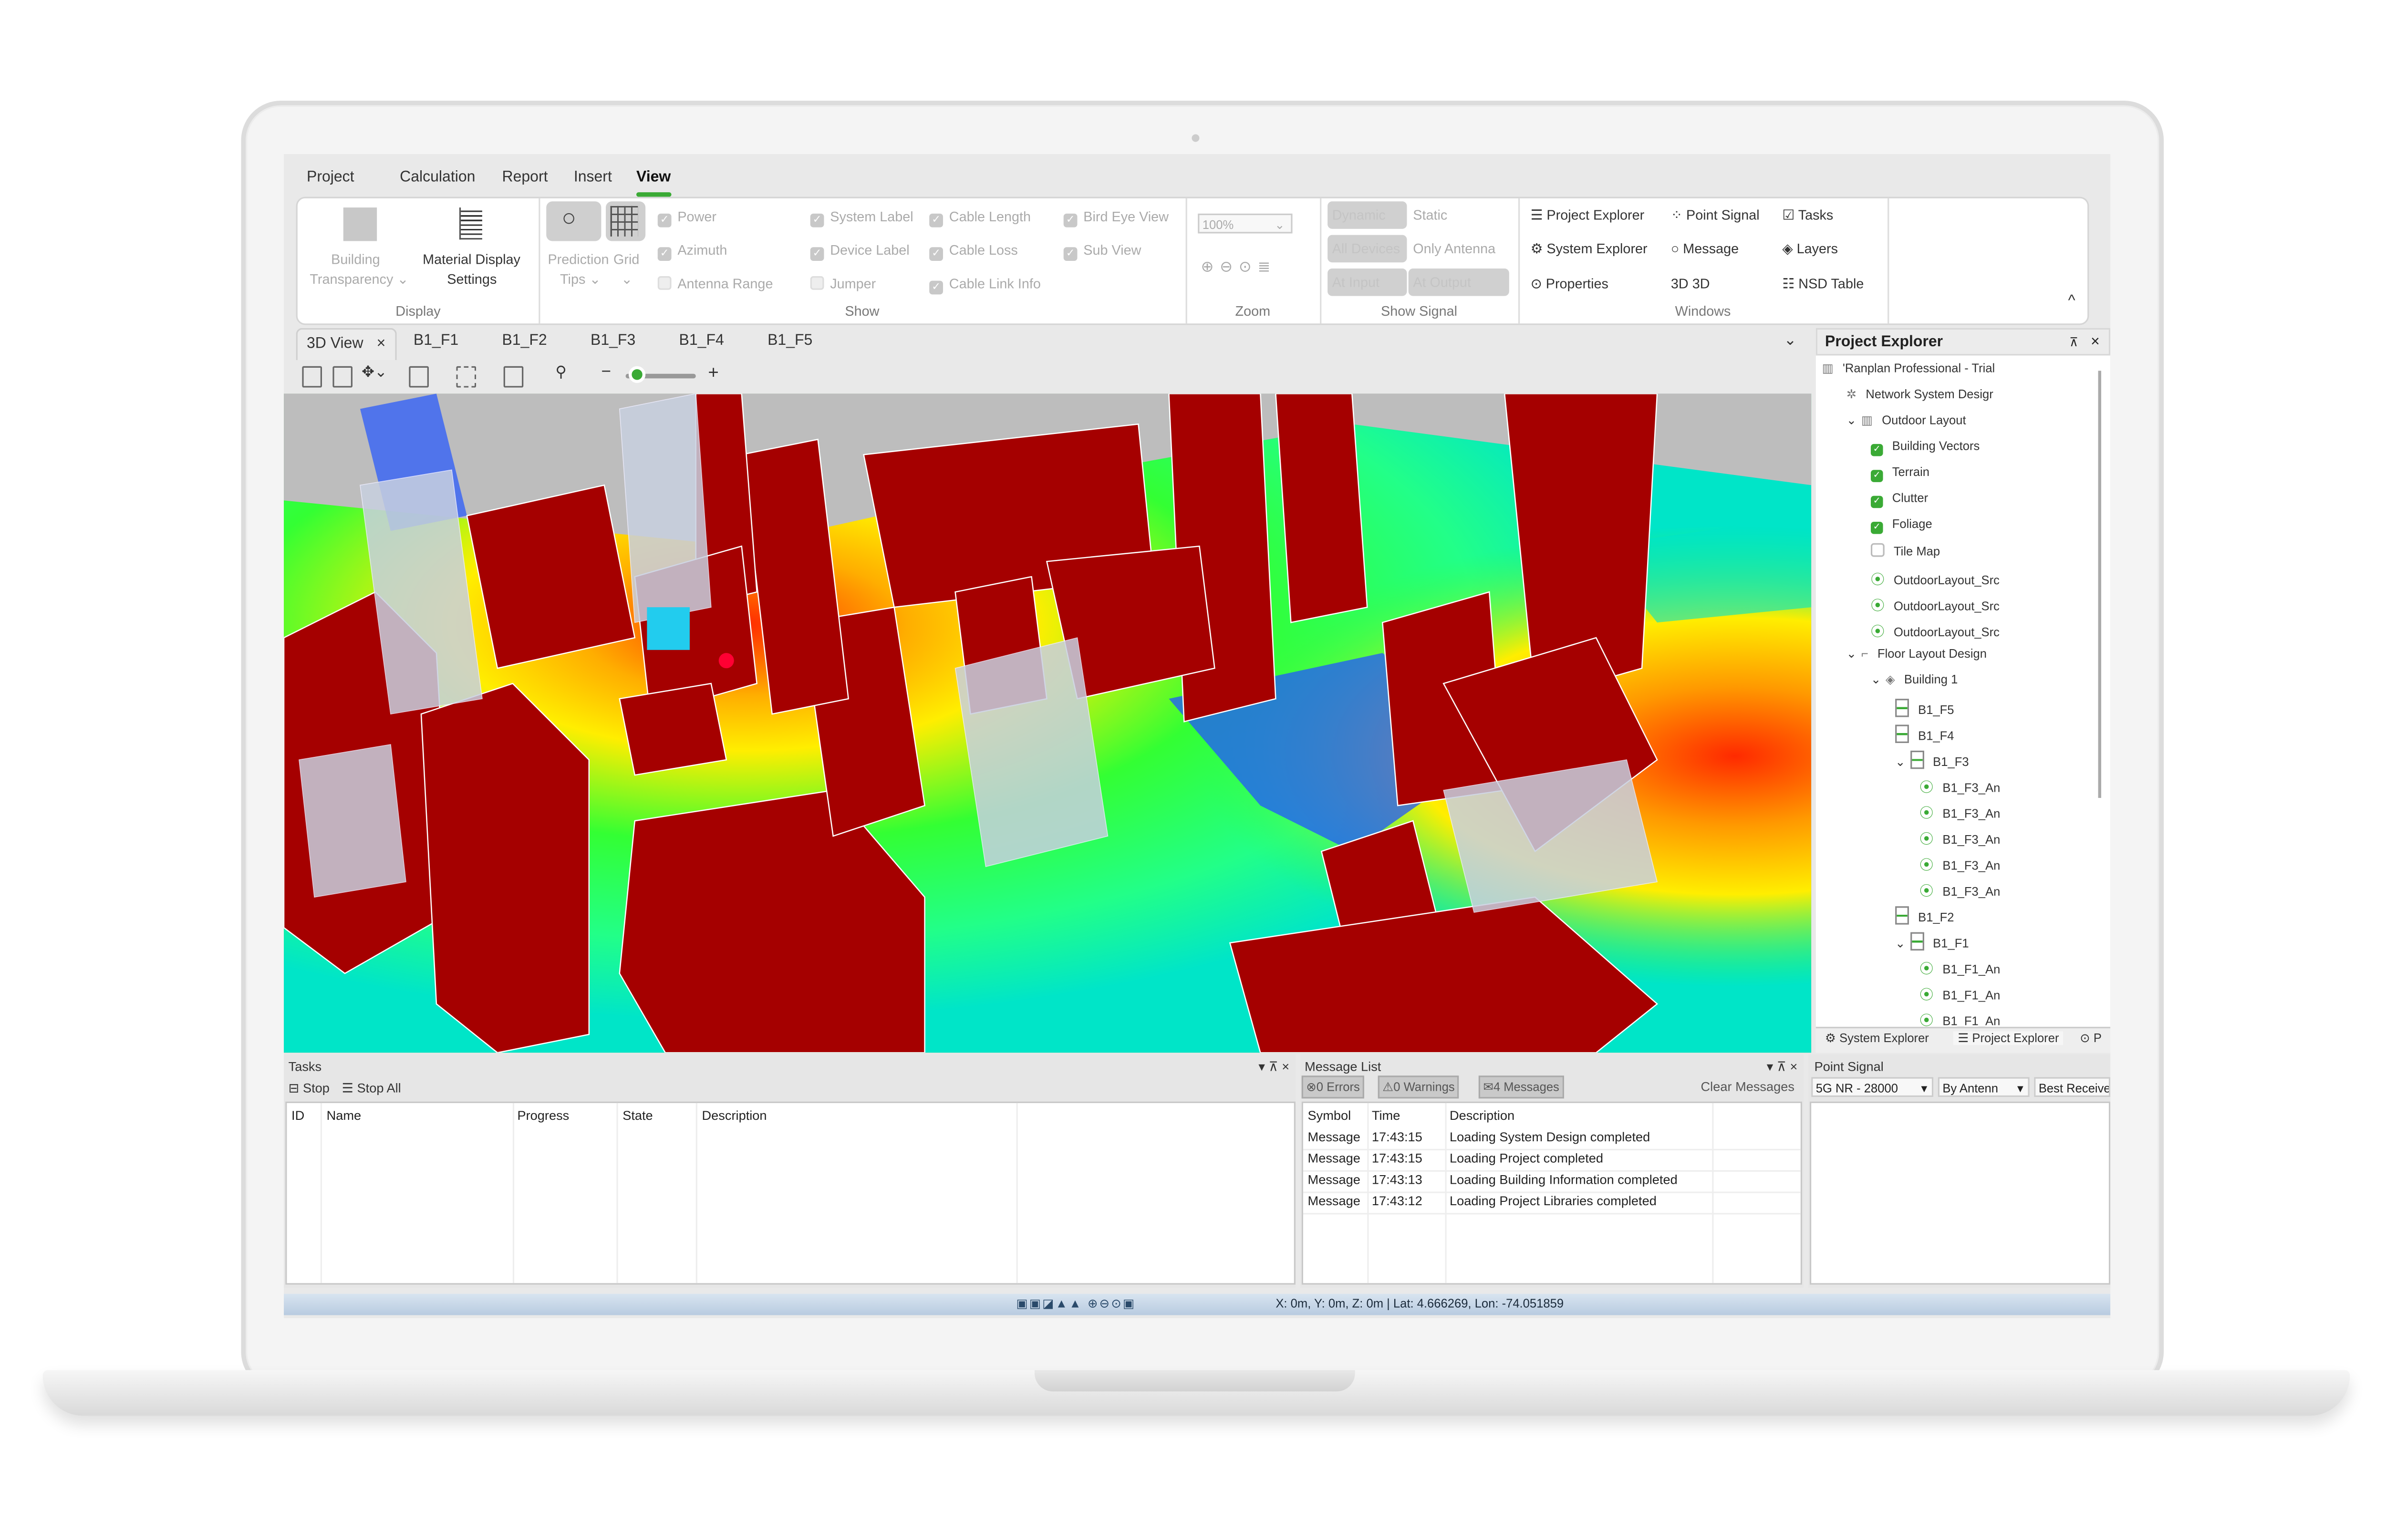 This screenshot has height=1540, width=2385. I want to click on grid-button, so click(626, 221).